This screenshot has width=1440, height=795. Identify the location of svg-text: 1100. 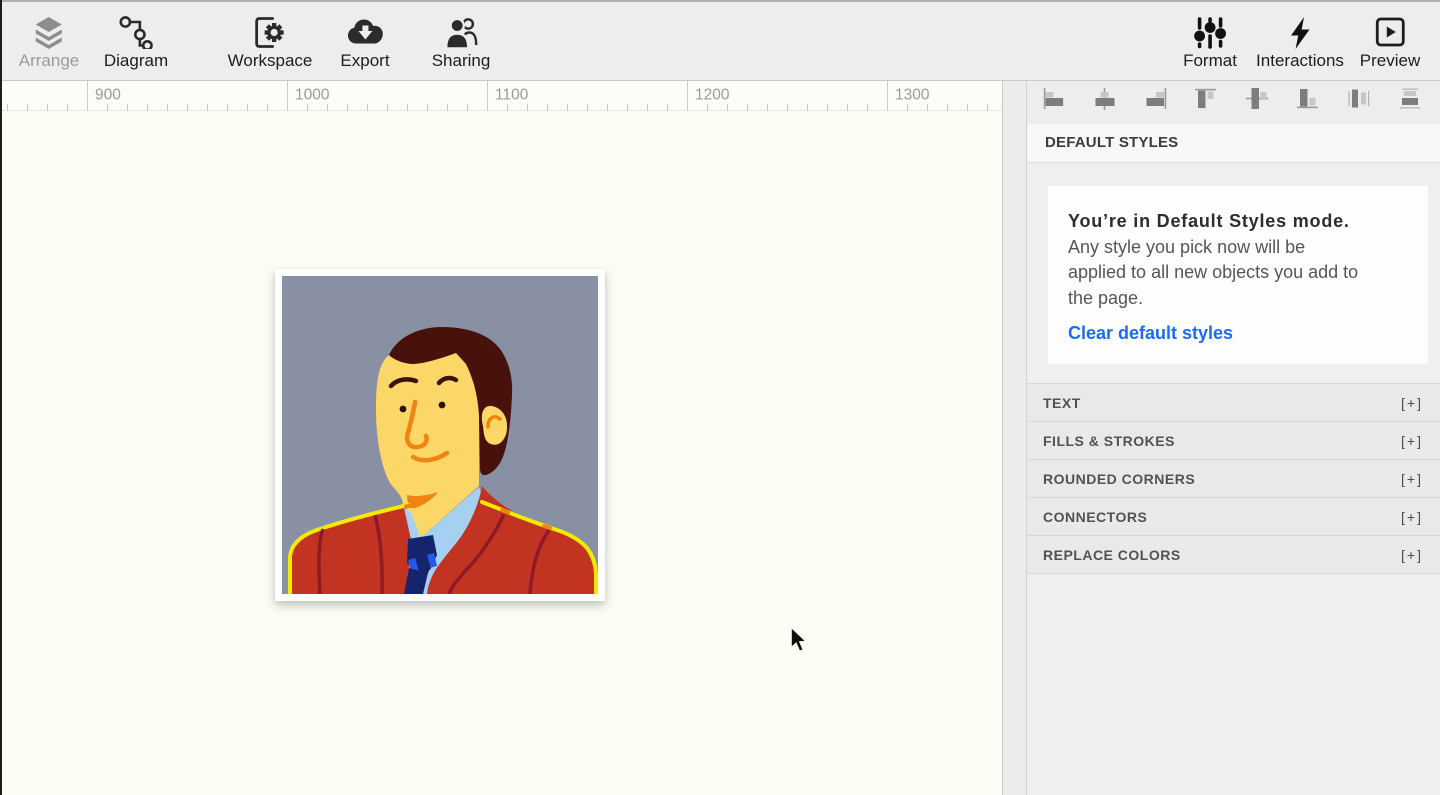
(512, 95).